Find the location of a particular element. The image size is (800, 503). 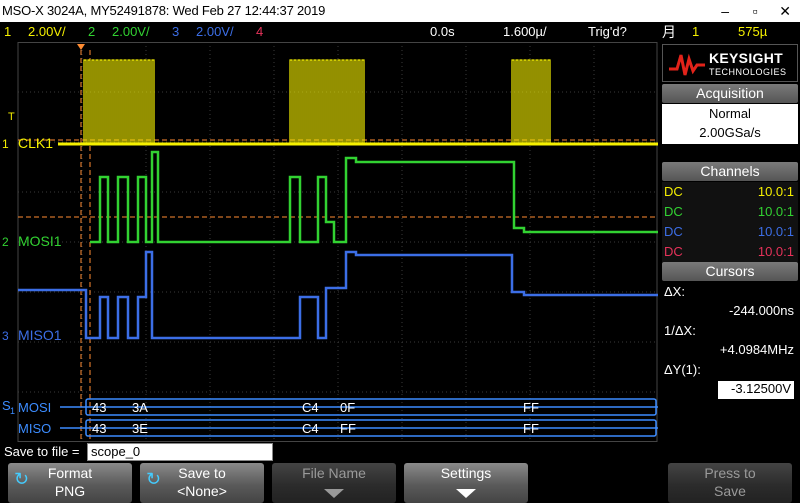

save-to-softkey: ↻ Save to <None> is located at coordinates (202, 483).